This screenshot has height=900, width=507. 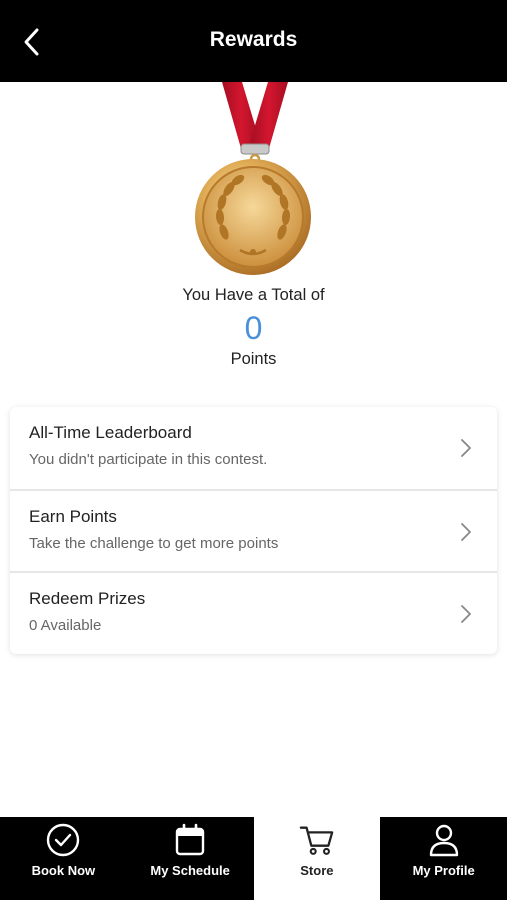 What do you see at coordinates (443, 858) in the screenshot?
I see `tab-my-profile: My Profile` at bounding box center [443, 858].